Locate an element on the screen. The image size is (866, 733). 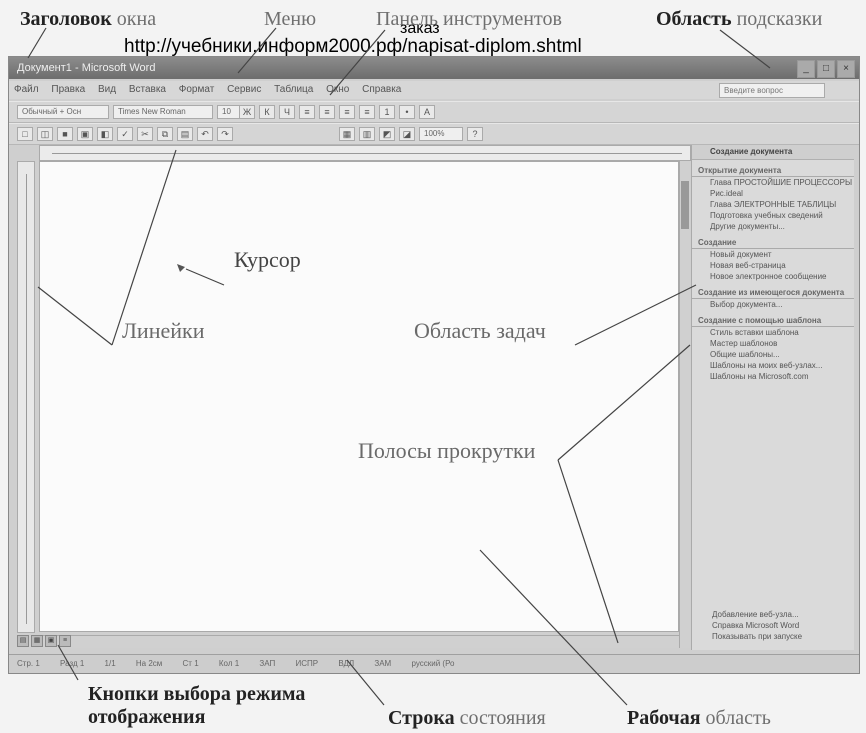
label-cursor: Курсор is located at coordinates (267, 259).